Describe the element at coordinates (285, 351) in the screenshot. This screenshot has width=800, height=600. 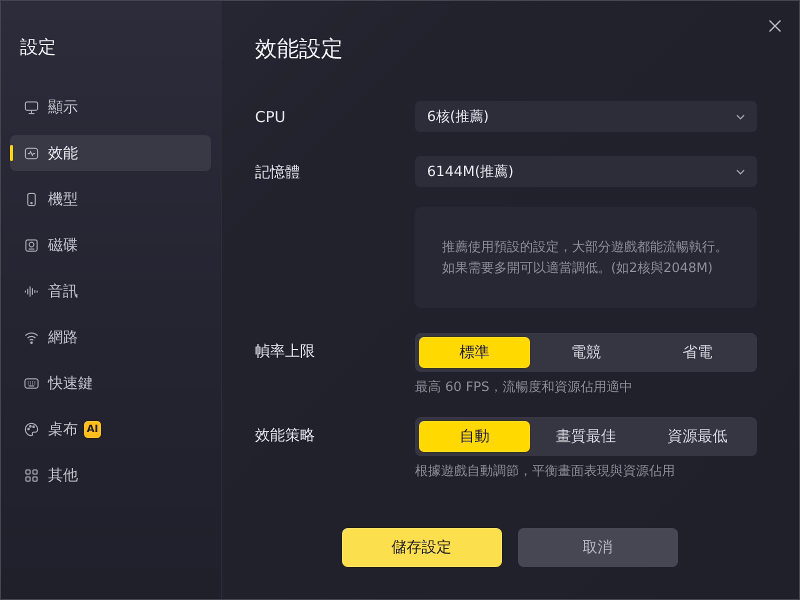
I see `field-label: 幀率上限` at that location.